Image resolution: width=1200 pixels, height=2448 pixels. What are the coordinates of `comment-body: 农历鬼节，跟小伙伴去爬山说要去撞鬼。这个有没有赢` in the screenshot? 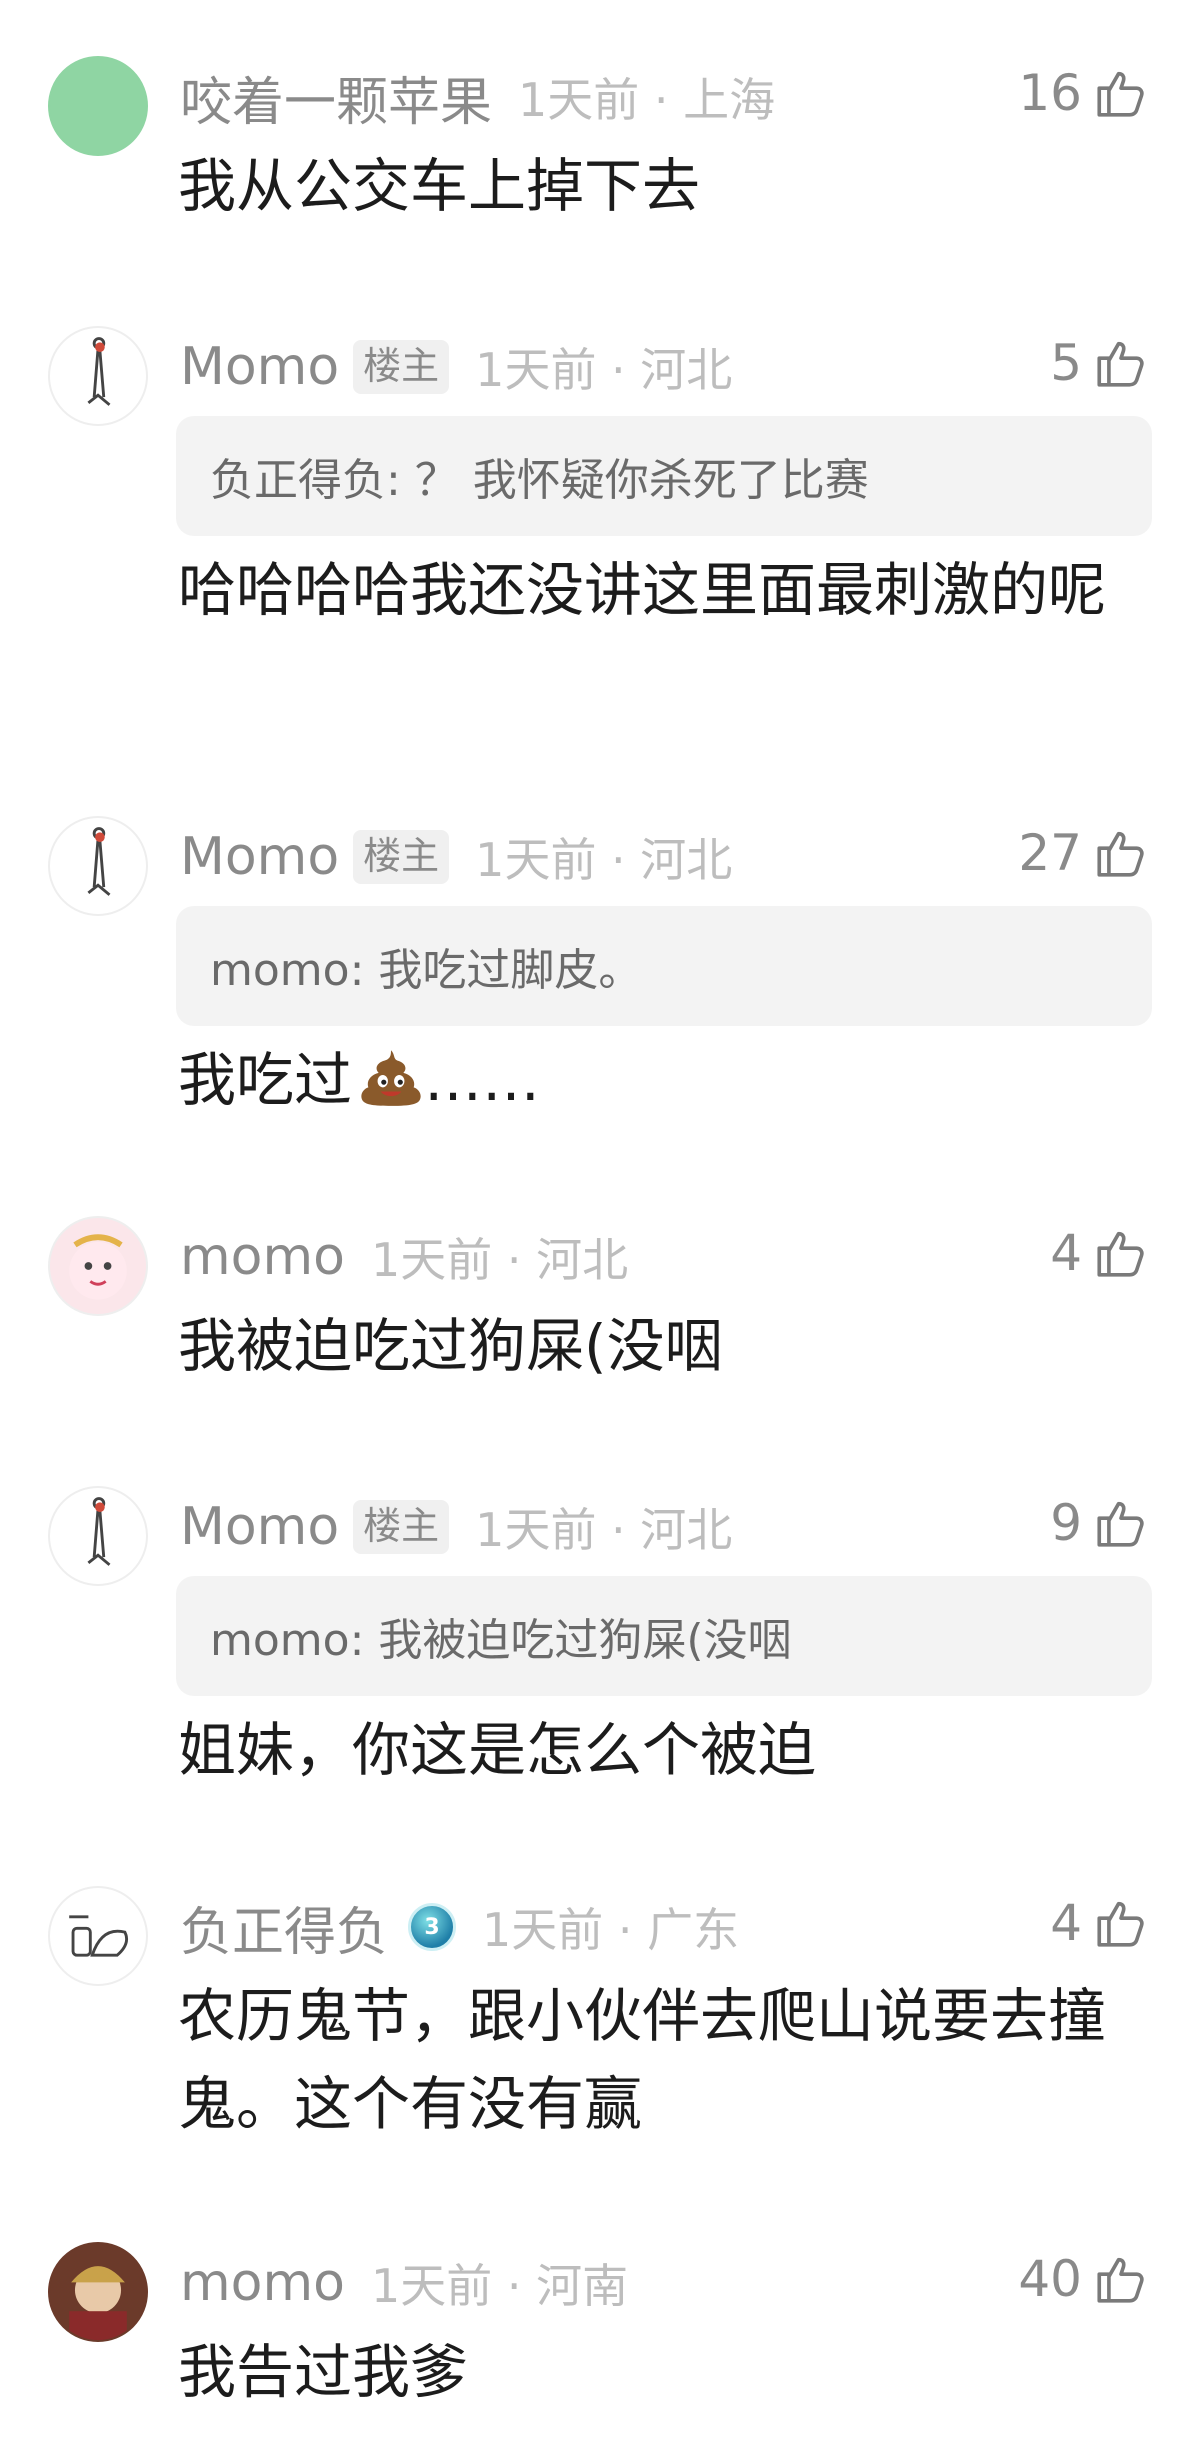 It's located at (642, 2060).